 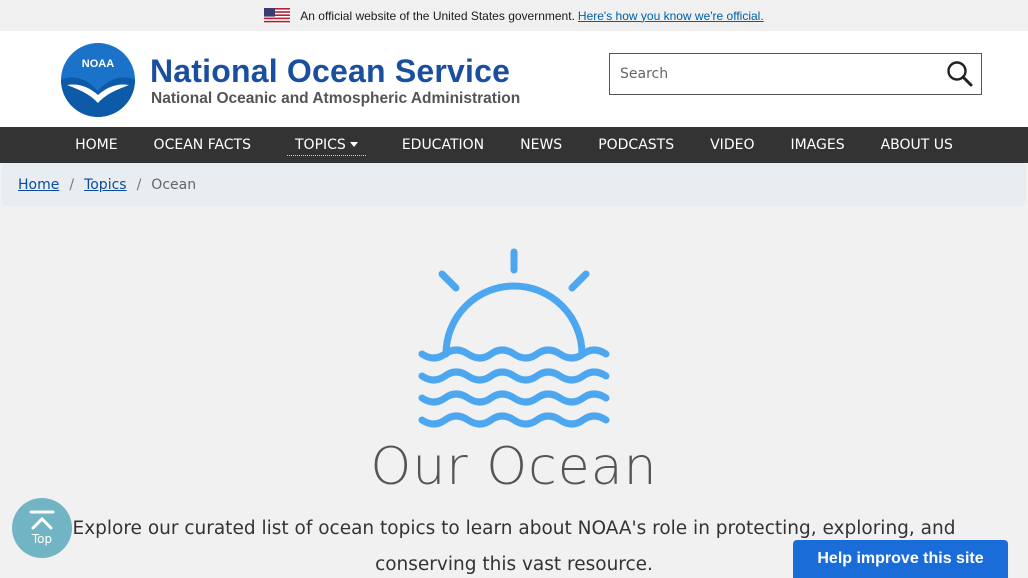 I want to click on search-icon, so click(x=960, y=74).